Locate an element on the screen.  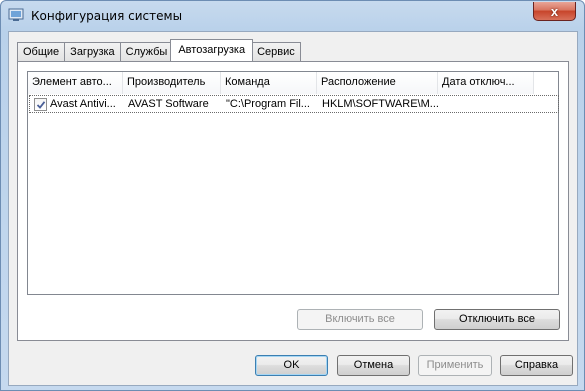
column-header-command: Команда is located at coordinates (269, 83).